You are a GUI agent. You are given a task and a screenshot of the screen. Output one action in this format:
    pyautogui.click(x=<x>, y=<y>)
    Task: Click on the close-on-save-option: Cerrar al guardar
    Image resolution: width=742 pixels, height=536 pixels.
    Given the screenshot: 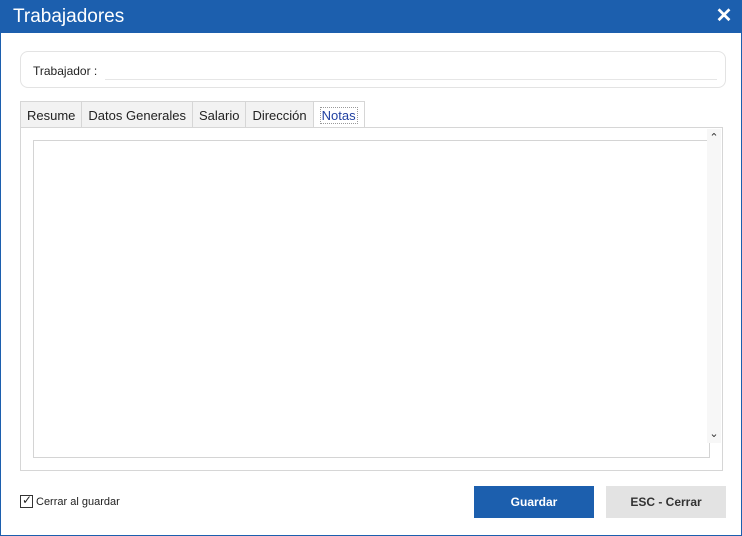 What is the action you would take?
    pyautogui.click(x=70, y=500)
    